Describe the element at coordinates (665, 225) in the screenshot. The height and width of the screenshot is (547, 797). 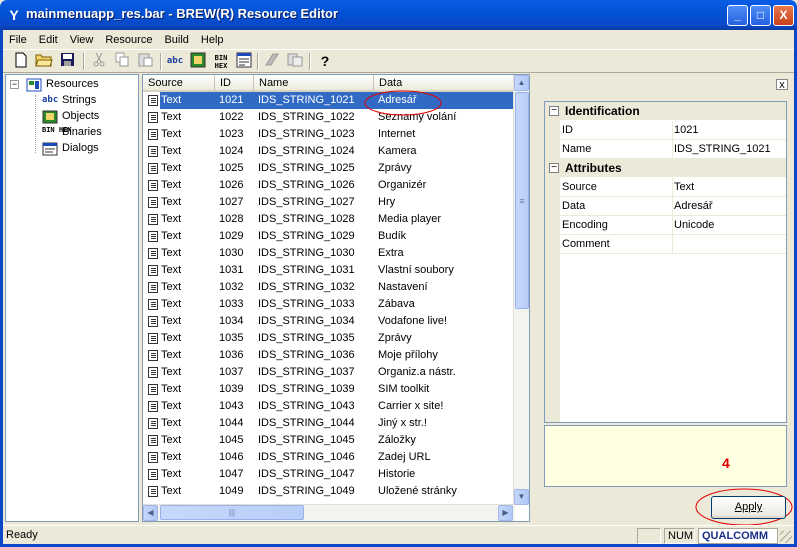
I see `property-row-encoding: Encoding Unicode` at that location.